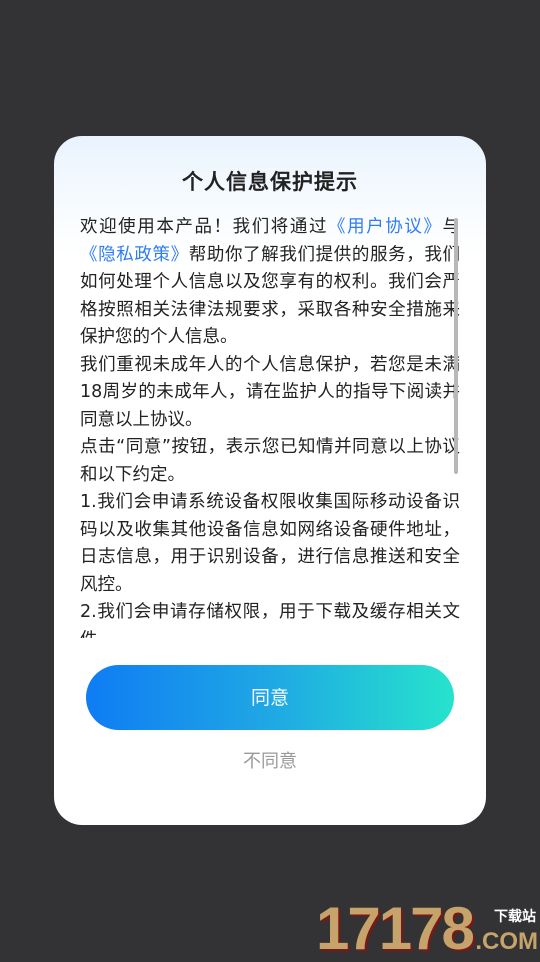 The height and width of the screenshot is (962, 540). I want to click on site-watermark: 17178 下载站 .COM, so click(428, 929).